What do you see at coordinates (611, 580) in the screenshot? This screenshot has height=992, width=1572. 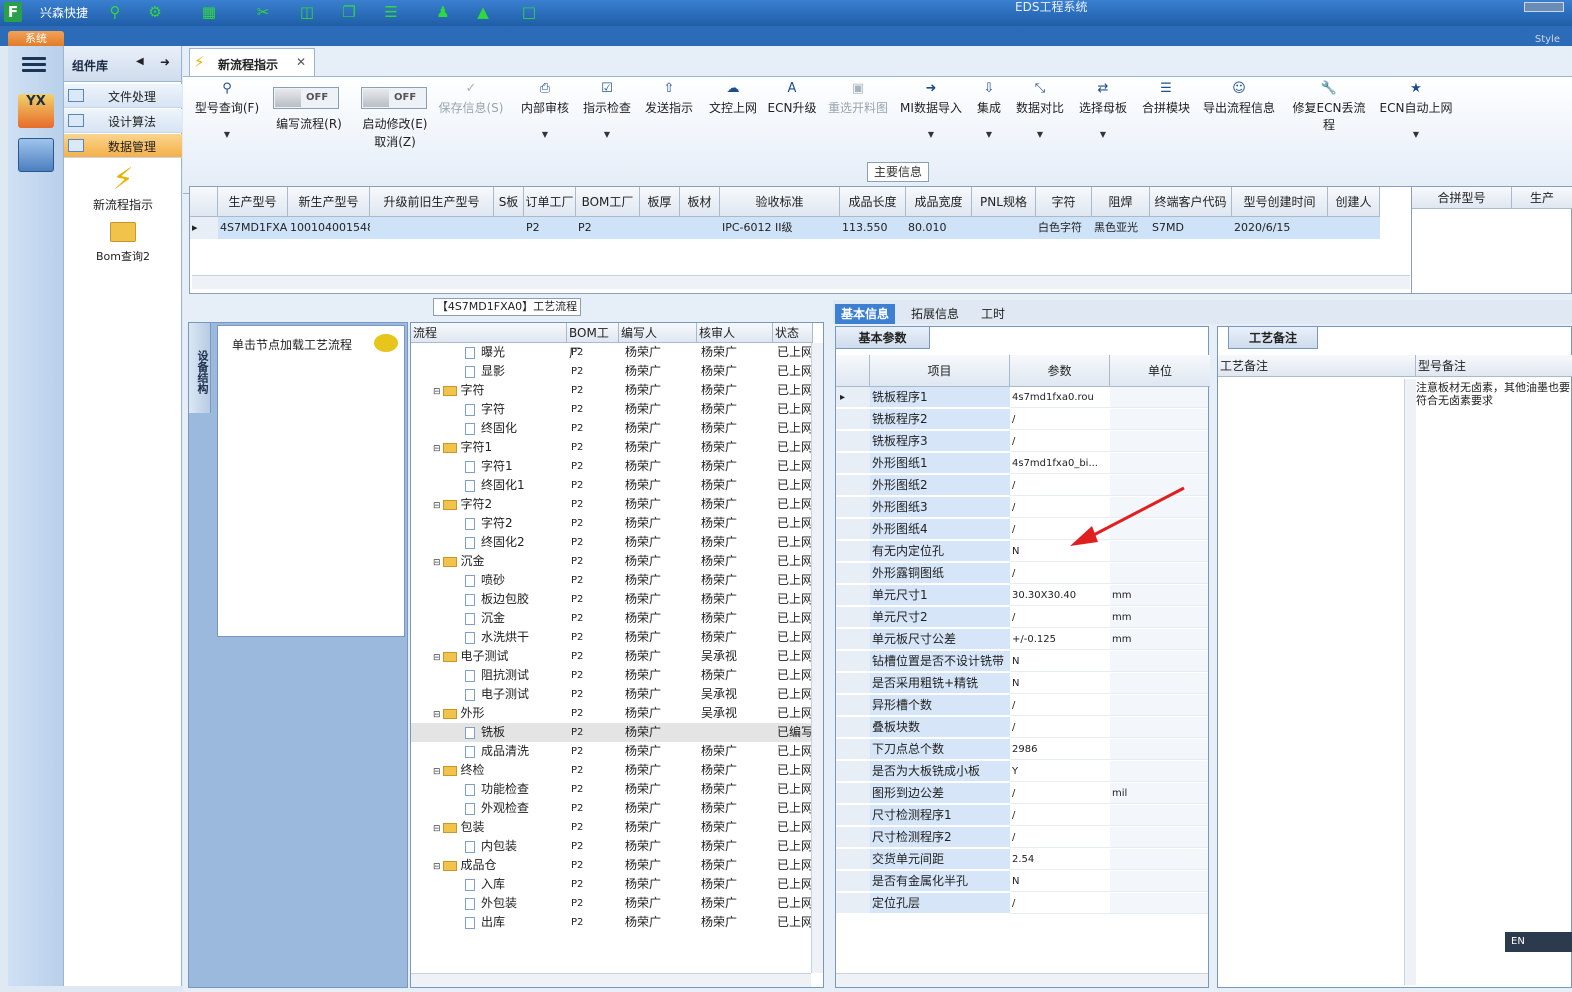 I see `tree-row: 喷砂 P2 杨荣广 杨荣广 已上网` at bounding box center [611, 580].